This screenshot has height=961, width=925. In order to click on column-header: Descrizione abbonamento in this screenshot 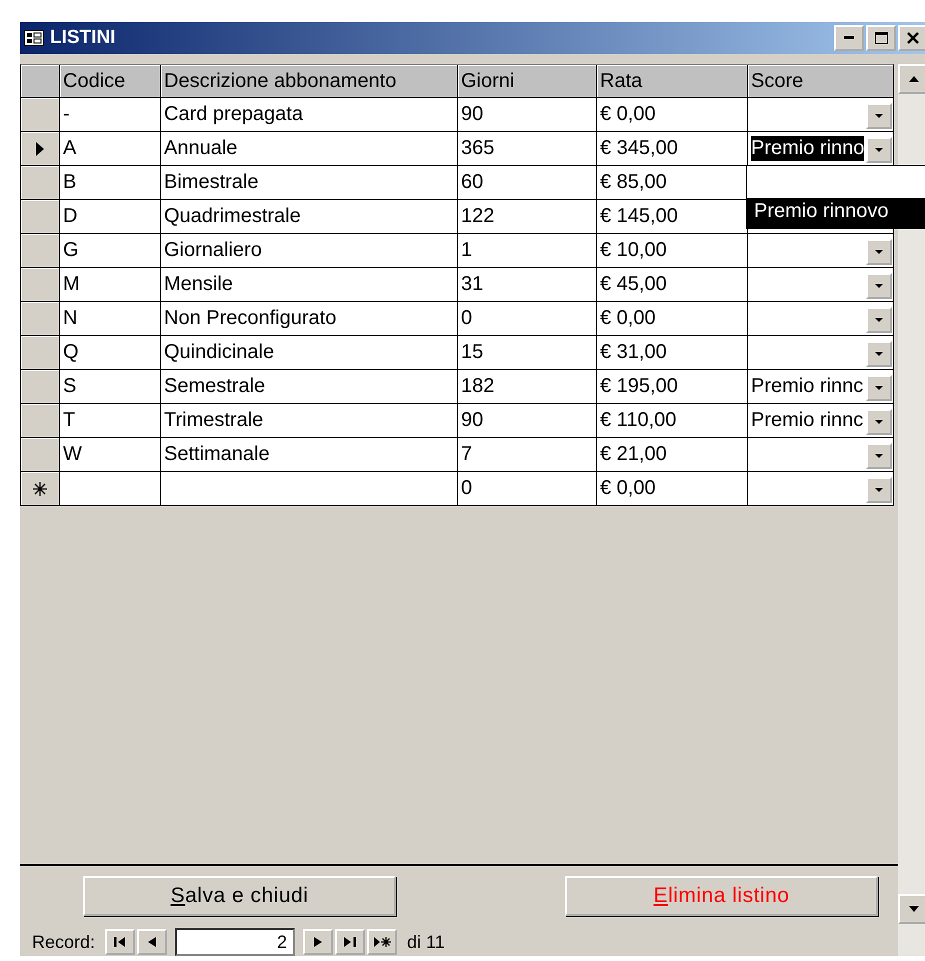, I will do `click(309, 81)`.